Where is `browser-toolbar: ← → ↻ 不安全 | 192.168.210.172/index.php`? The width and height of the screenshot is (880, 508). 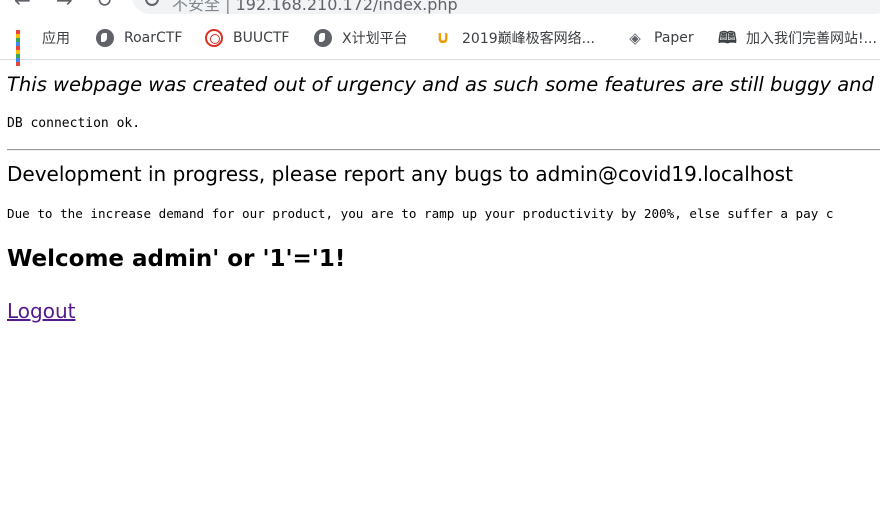 browser-toolbar: ← → ↻ 不安全 | 192.168.210.172/index.php is located at coordinates (440, 7).